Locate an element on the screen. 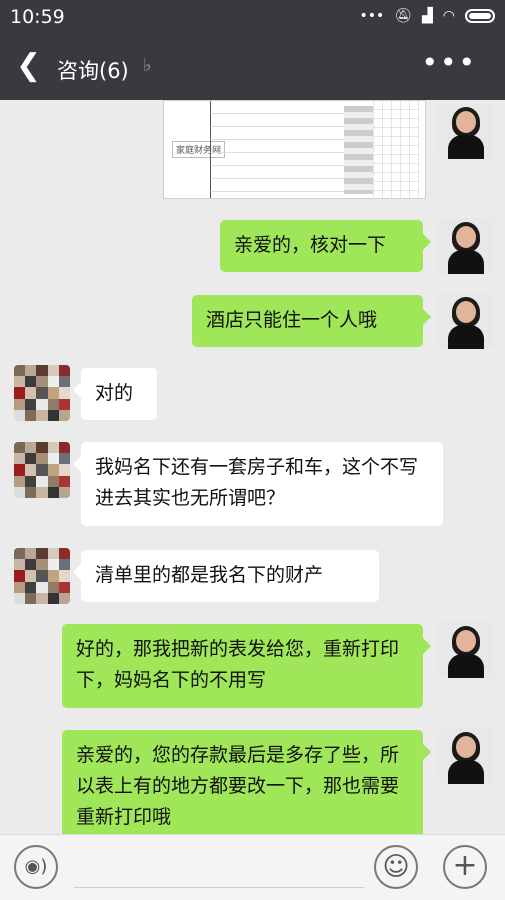  message-text: 亲爱的，您的存款最后是多存了些，所以表上有的地方都要改一下，那也需要重新打印哦 is located at coordinates (238, 786).